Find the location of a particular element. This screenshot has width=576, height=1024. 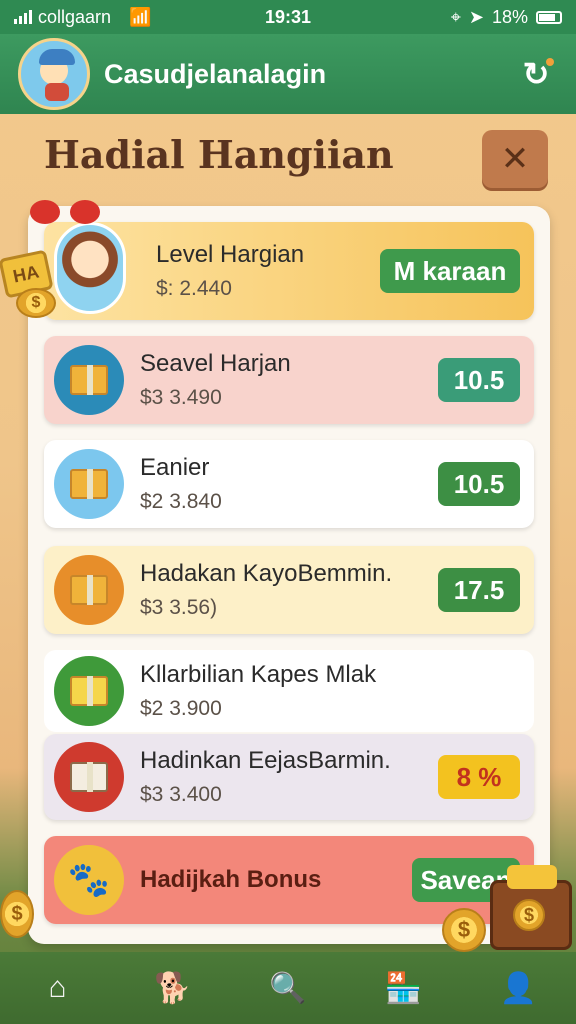

box-coin-icon is located at coordinates (89, 484).